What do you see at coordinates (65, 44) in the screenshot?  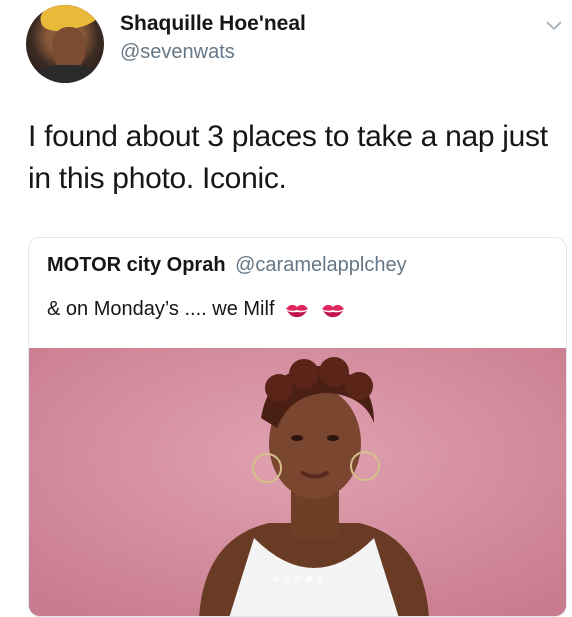 I see `author-avatar` at bounding box center [65, 44].